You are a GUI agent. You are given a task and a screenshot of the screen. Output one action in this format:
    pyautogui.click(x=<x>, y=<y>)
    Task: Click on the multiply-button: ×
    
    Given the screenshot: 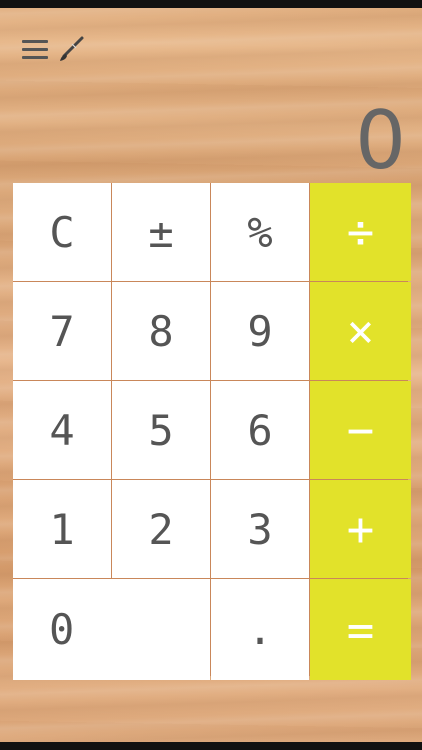 What is the action you would take?
    pyautogui.click(x=360, y=331)
    